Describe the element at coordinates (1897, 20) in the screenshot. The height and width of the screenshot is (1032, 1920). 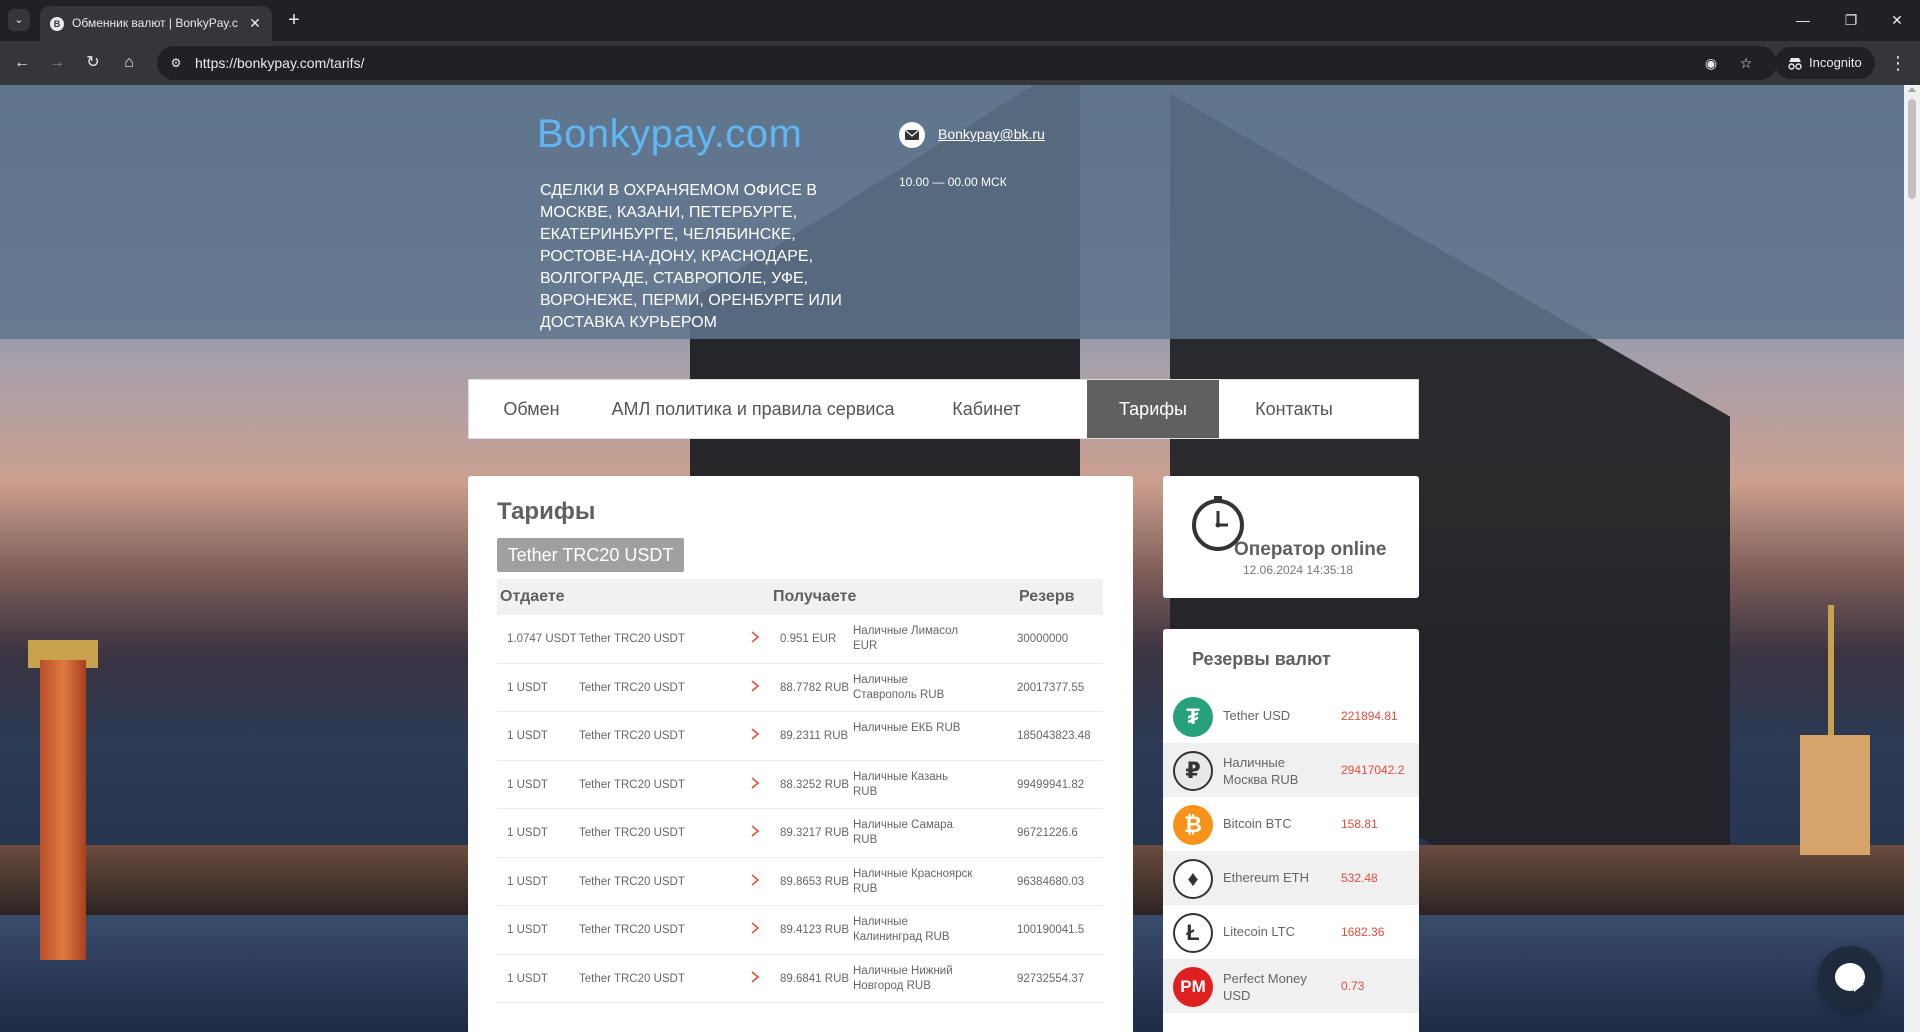
I see `close-window-button: ✕` at that location.